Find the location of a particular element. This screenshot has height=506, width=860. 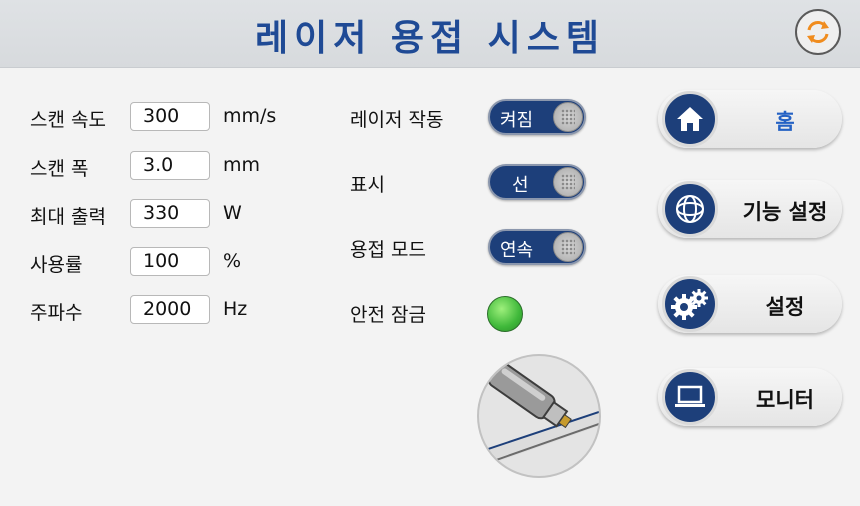

nav-monitor-button: 모니터 is located at coordinates (750, 397).